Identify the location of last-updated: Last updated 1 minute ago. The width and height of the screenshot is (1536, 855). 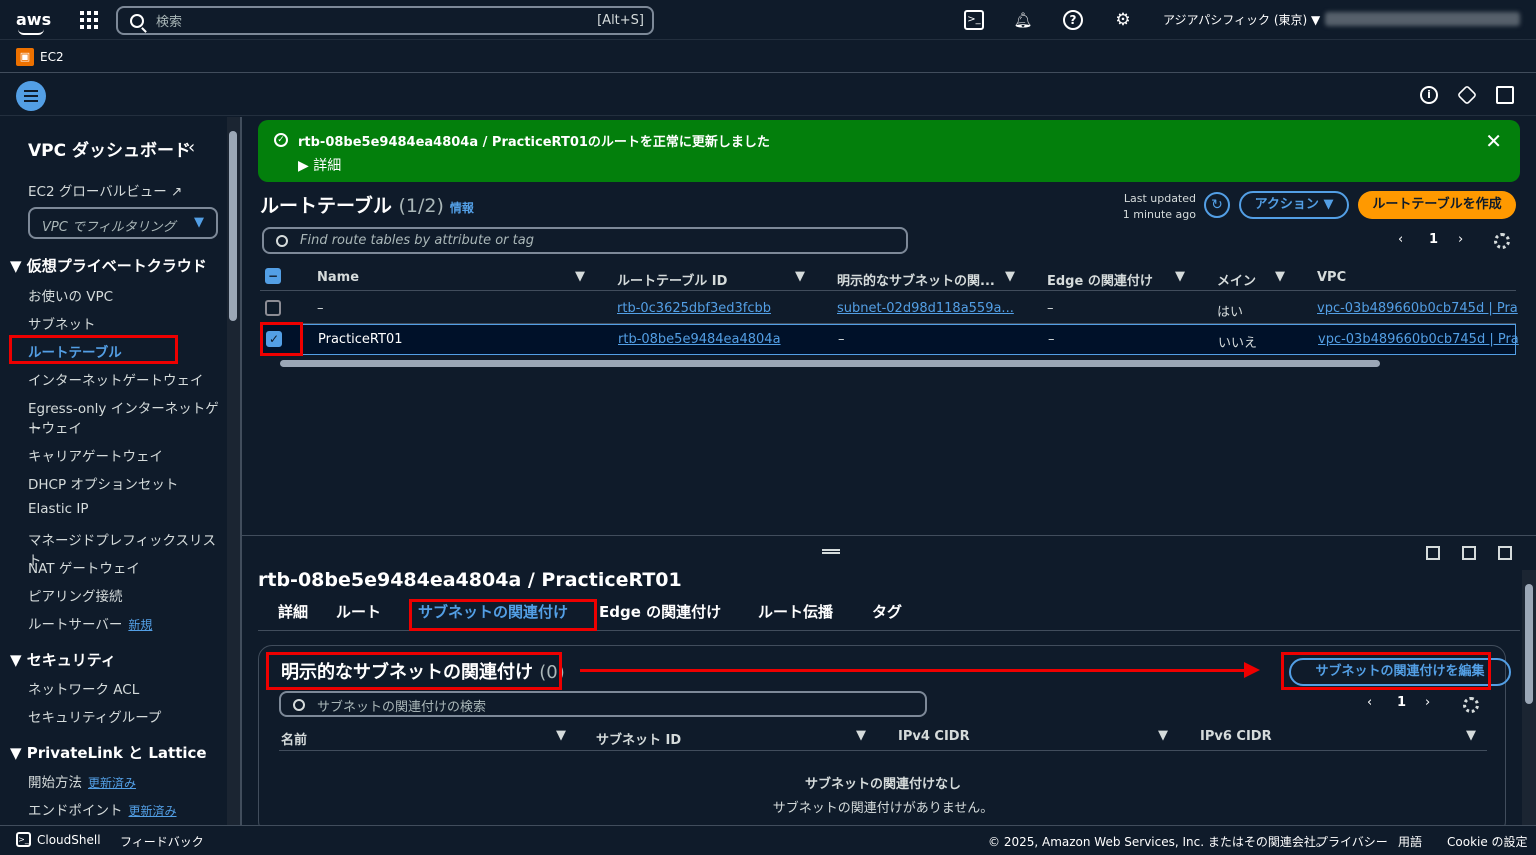
(1159, 206).